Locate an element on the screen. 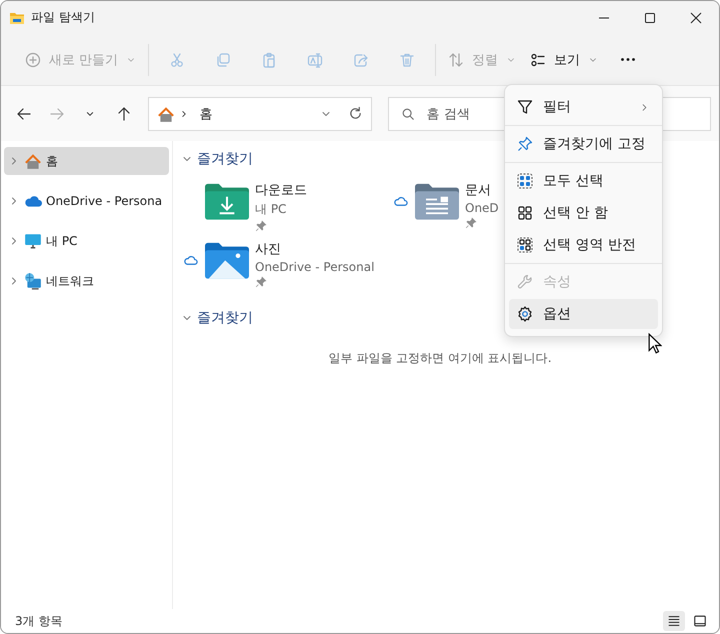 The image size is (720, 634). folder-location: OneD is located at coordinates (482, 208).